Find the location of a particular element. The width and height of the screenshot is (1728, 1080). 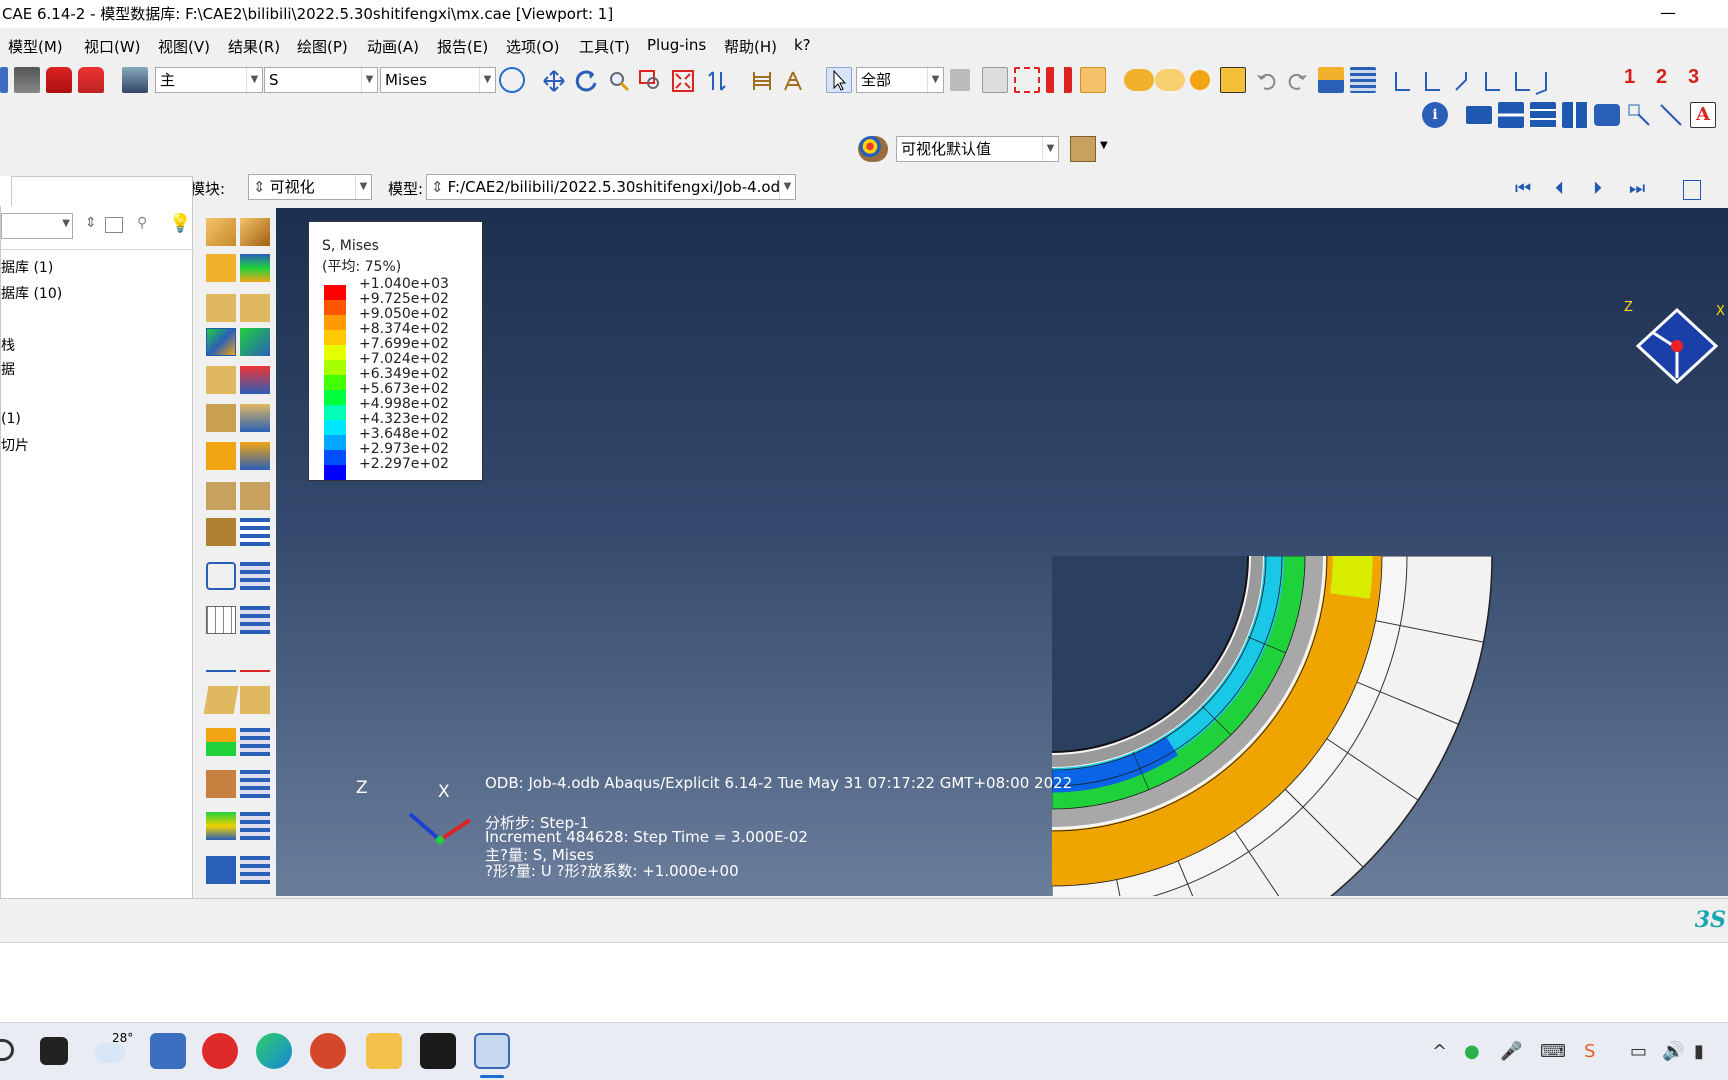

menu-help: 帮助(H) is located at coordinates (750, 46).